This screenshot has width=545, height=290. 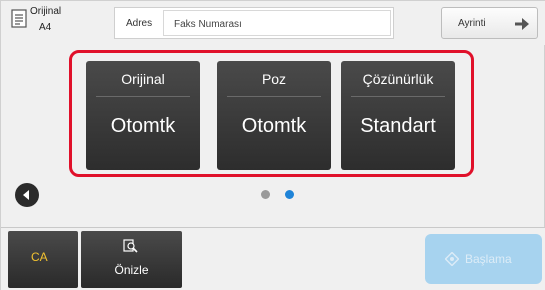 What do you see at coordinates (398, 79) in the screenshot?
I see `tile-title: Çözünürlük` at bounding box center [398, 79].